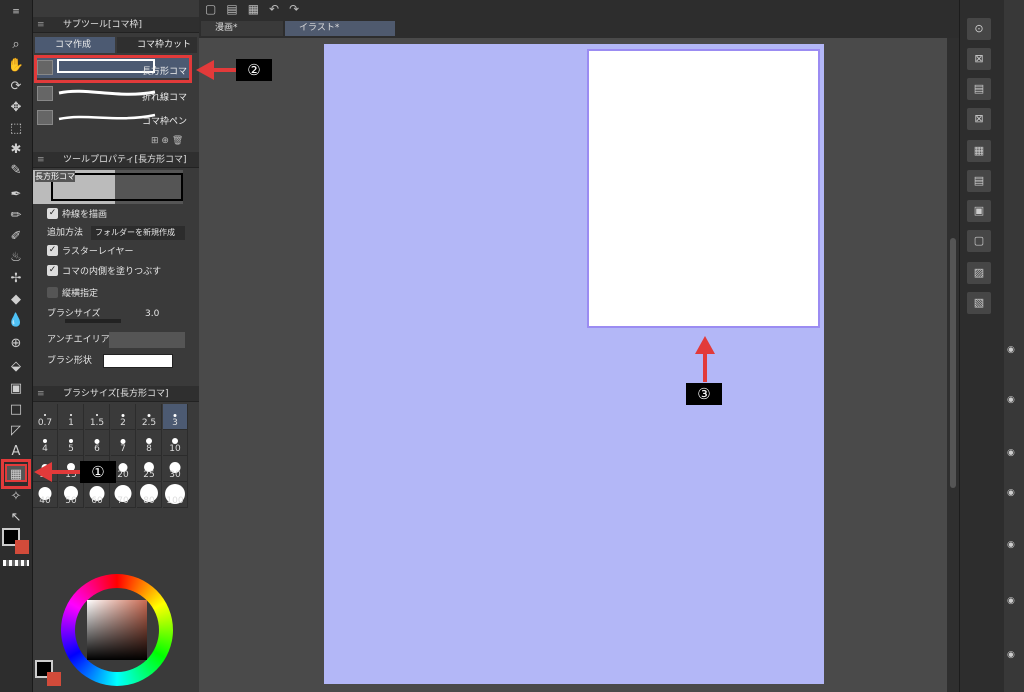 Image resolution: width=1024 pixels, height=692 pixels. I want to click on brush-size-cell: 4, so click(45, 443).